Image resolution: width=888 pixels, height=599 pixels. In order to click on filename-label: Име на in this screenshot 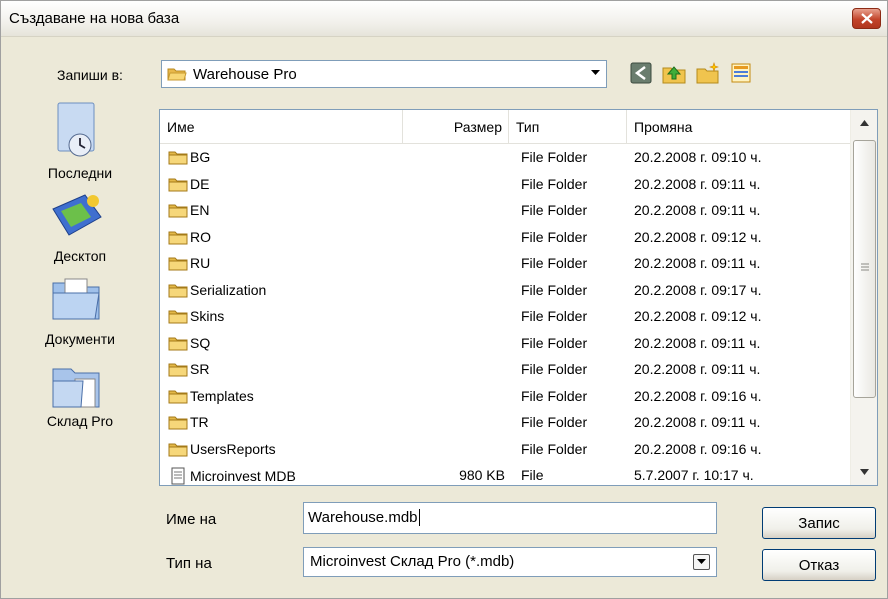, I will do `click(191, 519)`.